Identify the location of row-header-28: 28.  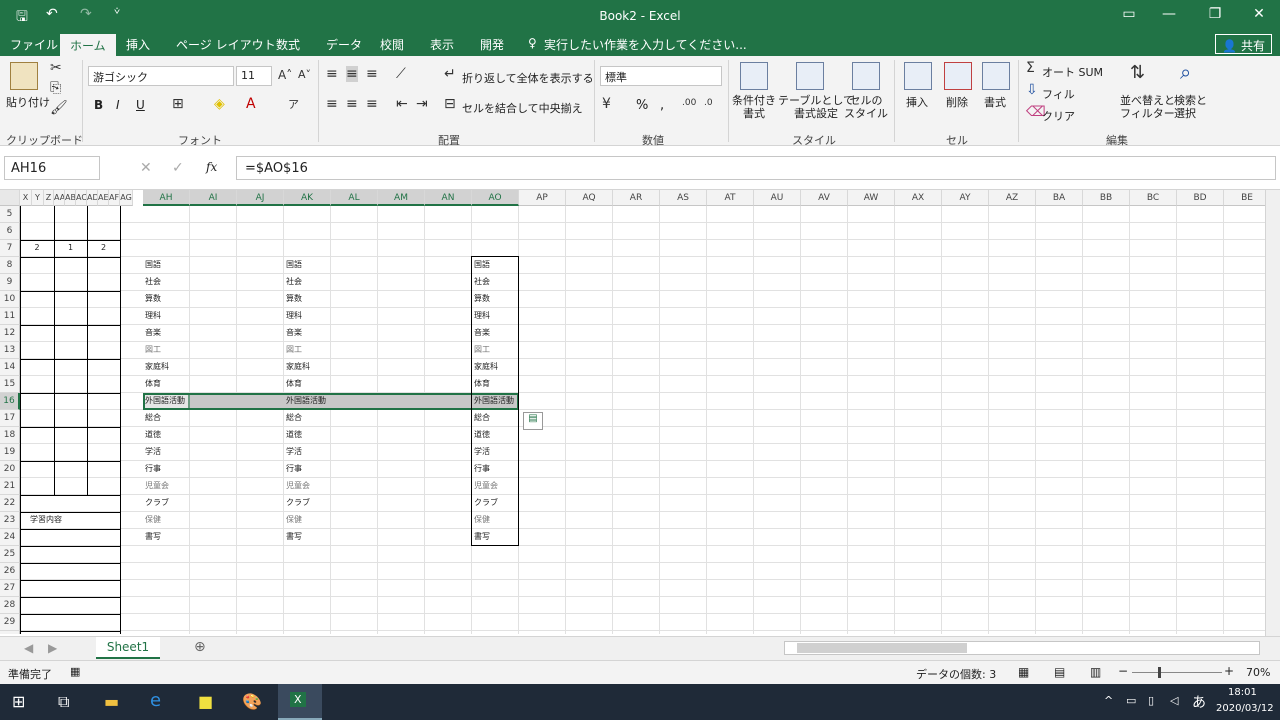
(10, 605).